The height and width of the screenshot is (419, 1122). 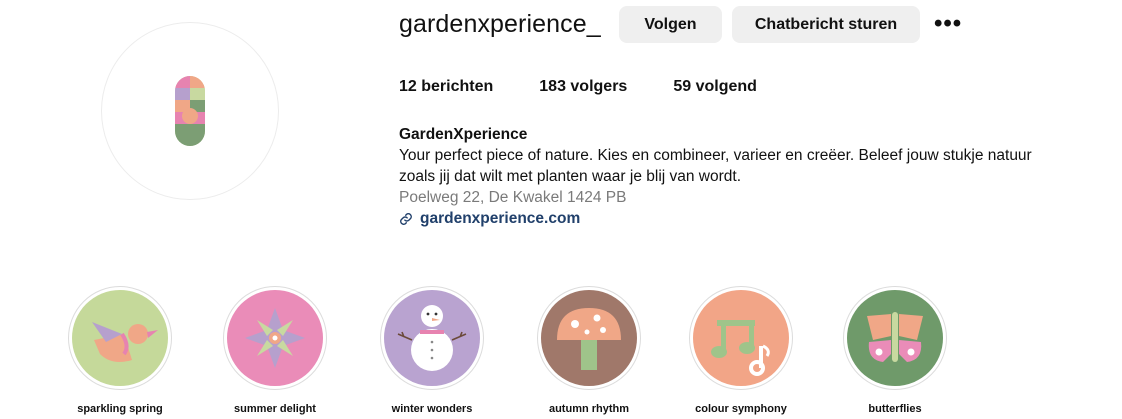 What do you see at coordinates (741, 409) in the screenshot?
I see `highlight-label: colour symphony` at bounding box center [741, 409].